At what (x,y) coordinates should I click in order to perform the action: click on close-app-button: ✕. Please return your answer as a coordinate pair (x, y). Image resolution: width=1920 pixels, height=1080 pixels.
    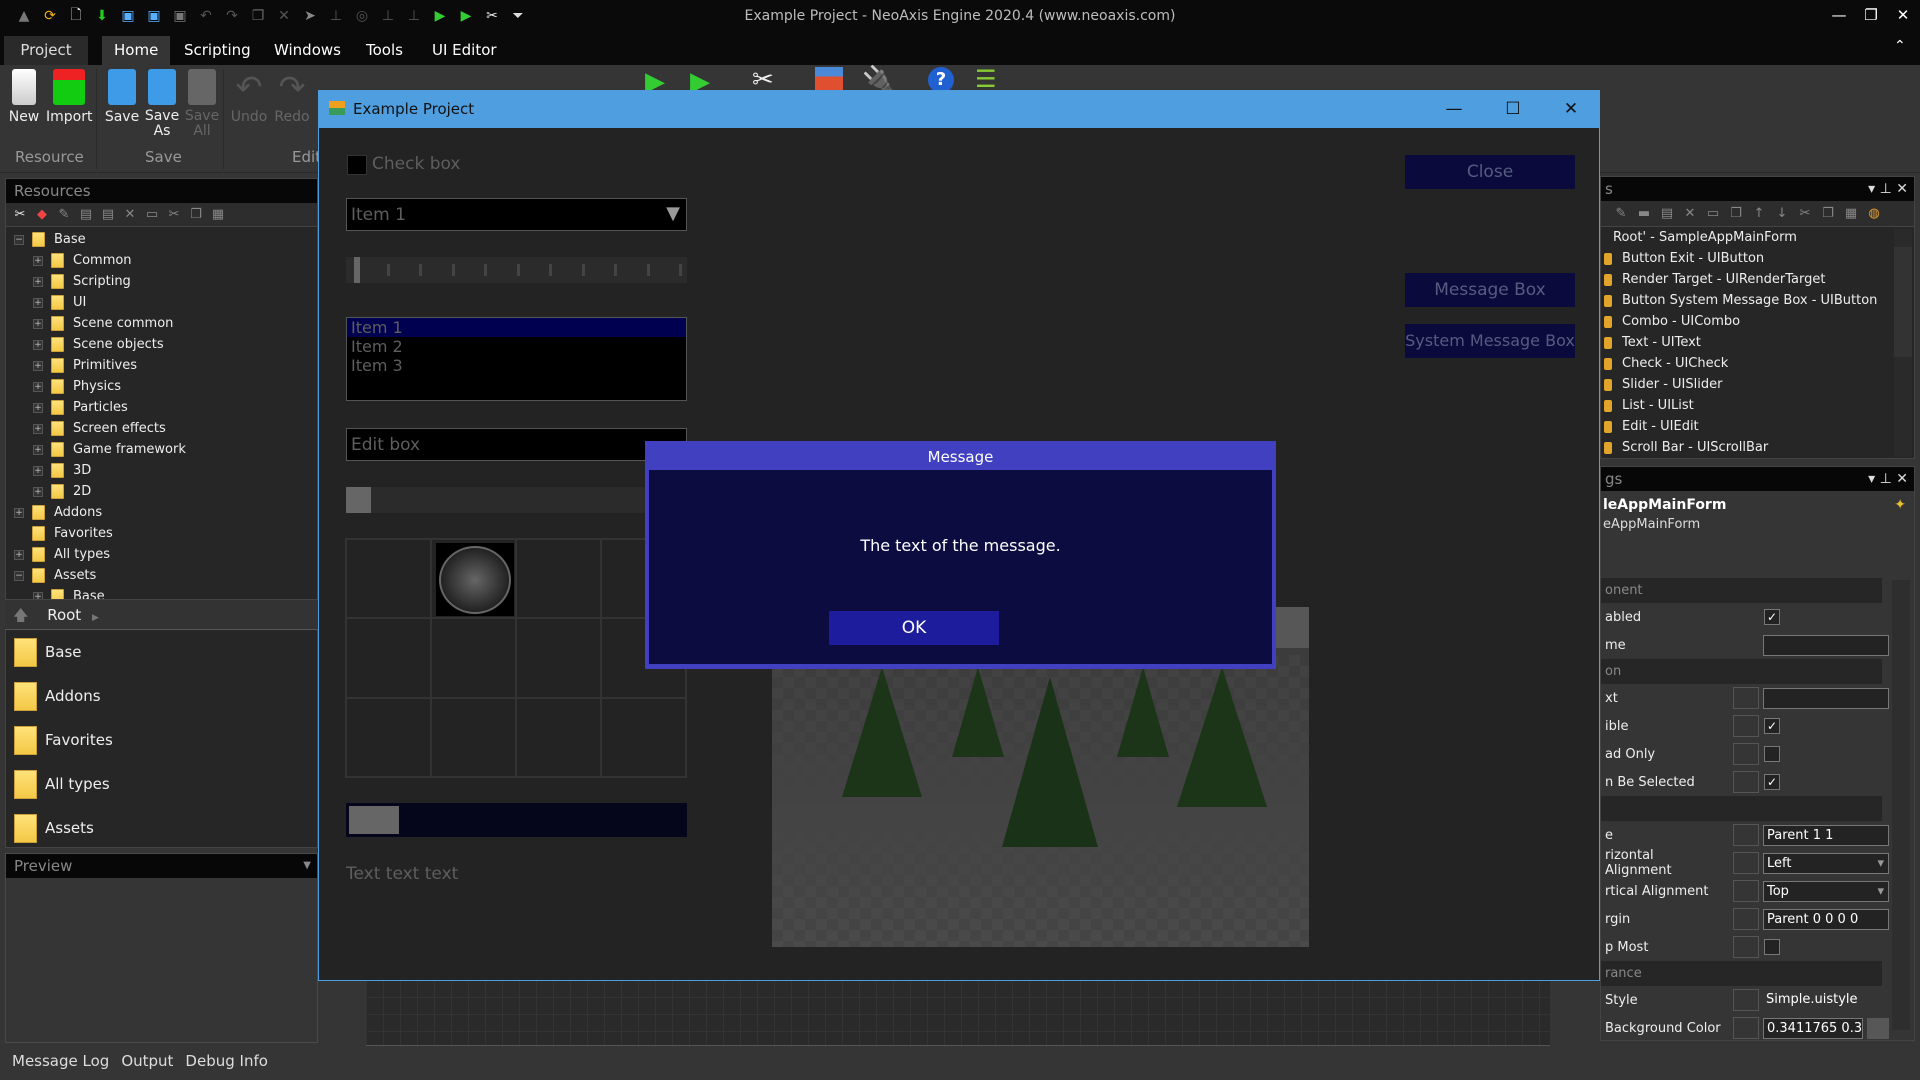
    Looking at the image, I should click on (1903, 17).